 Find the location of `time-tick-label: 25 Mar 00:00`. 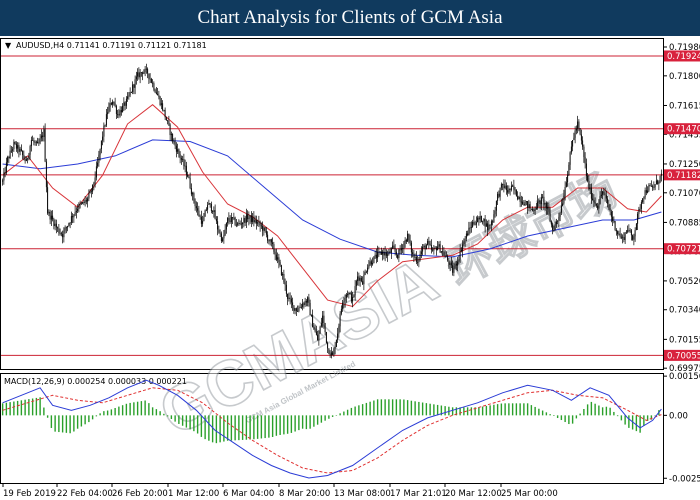

time-tick-label: 25 Mar 00:00 is located at coordinates (529, 494).